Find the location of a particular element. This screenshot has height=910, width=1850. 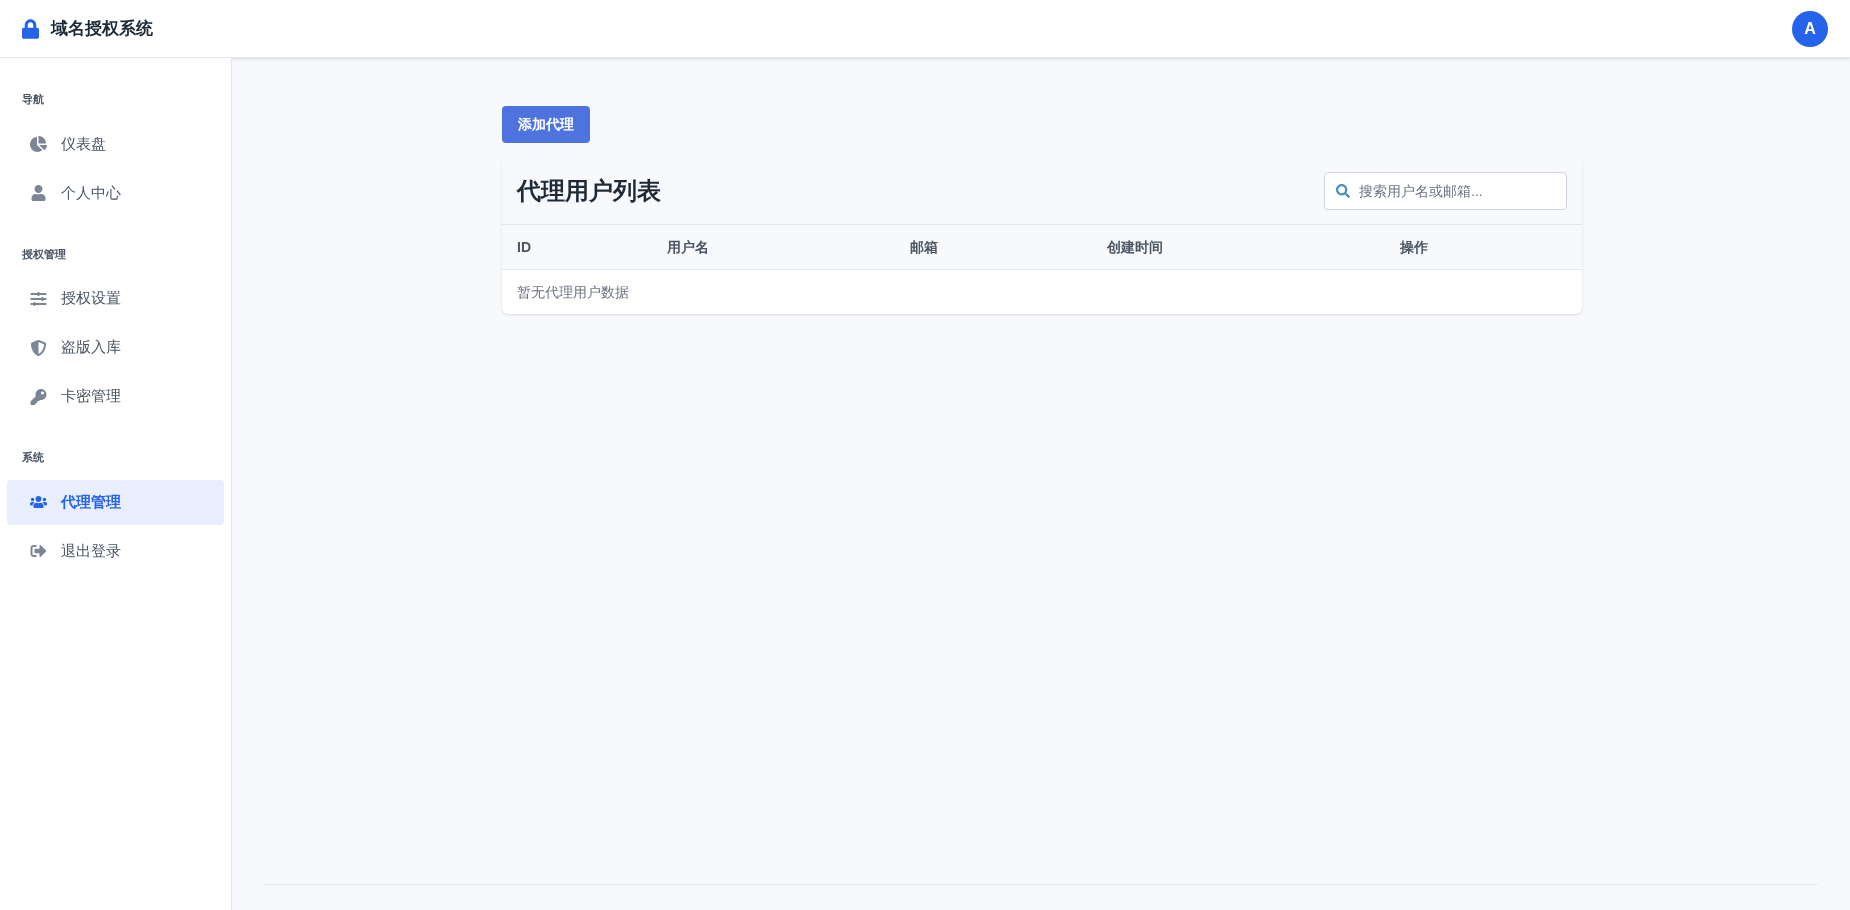

sidebar-item: 个人中心 is located at coordinates (115, 193).